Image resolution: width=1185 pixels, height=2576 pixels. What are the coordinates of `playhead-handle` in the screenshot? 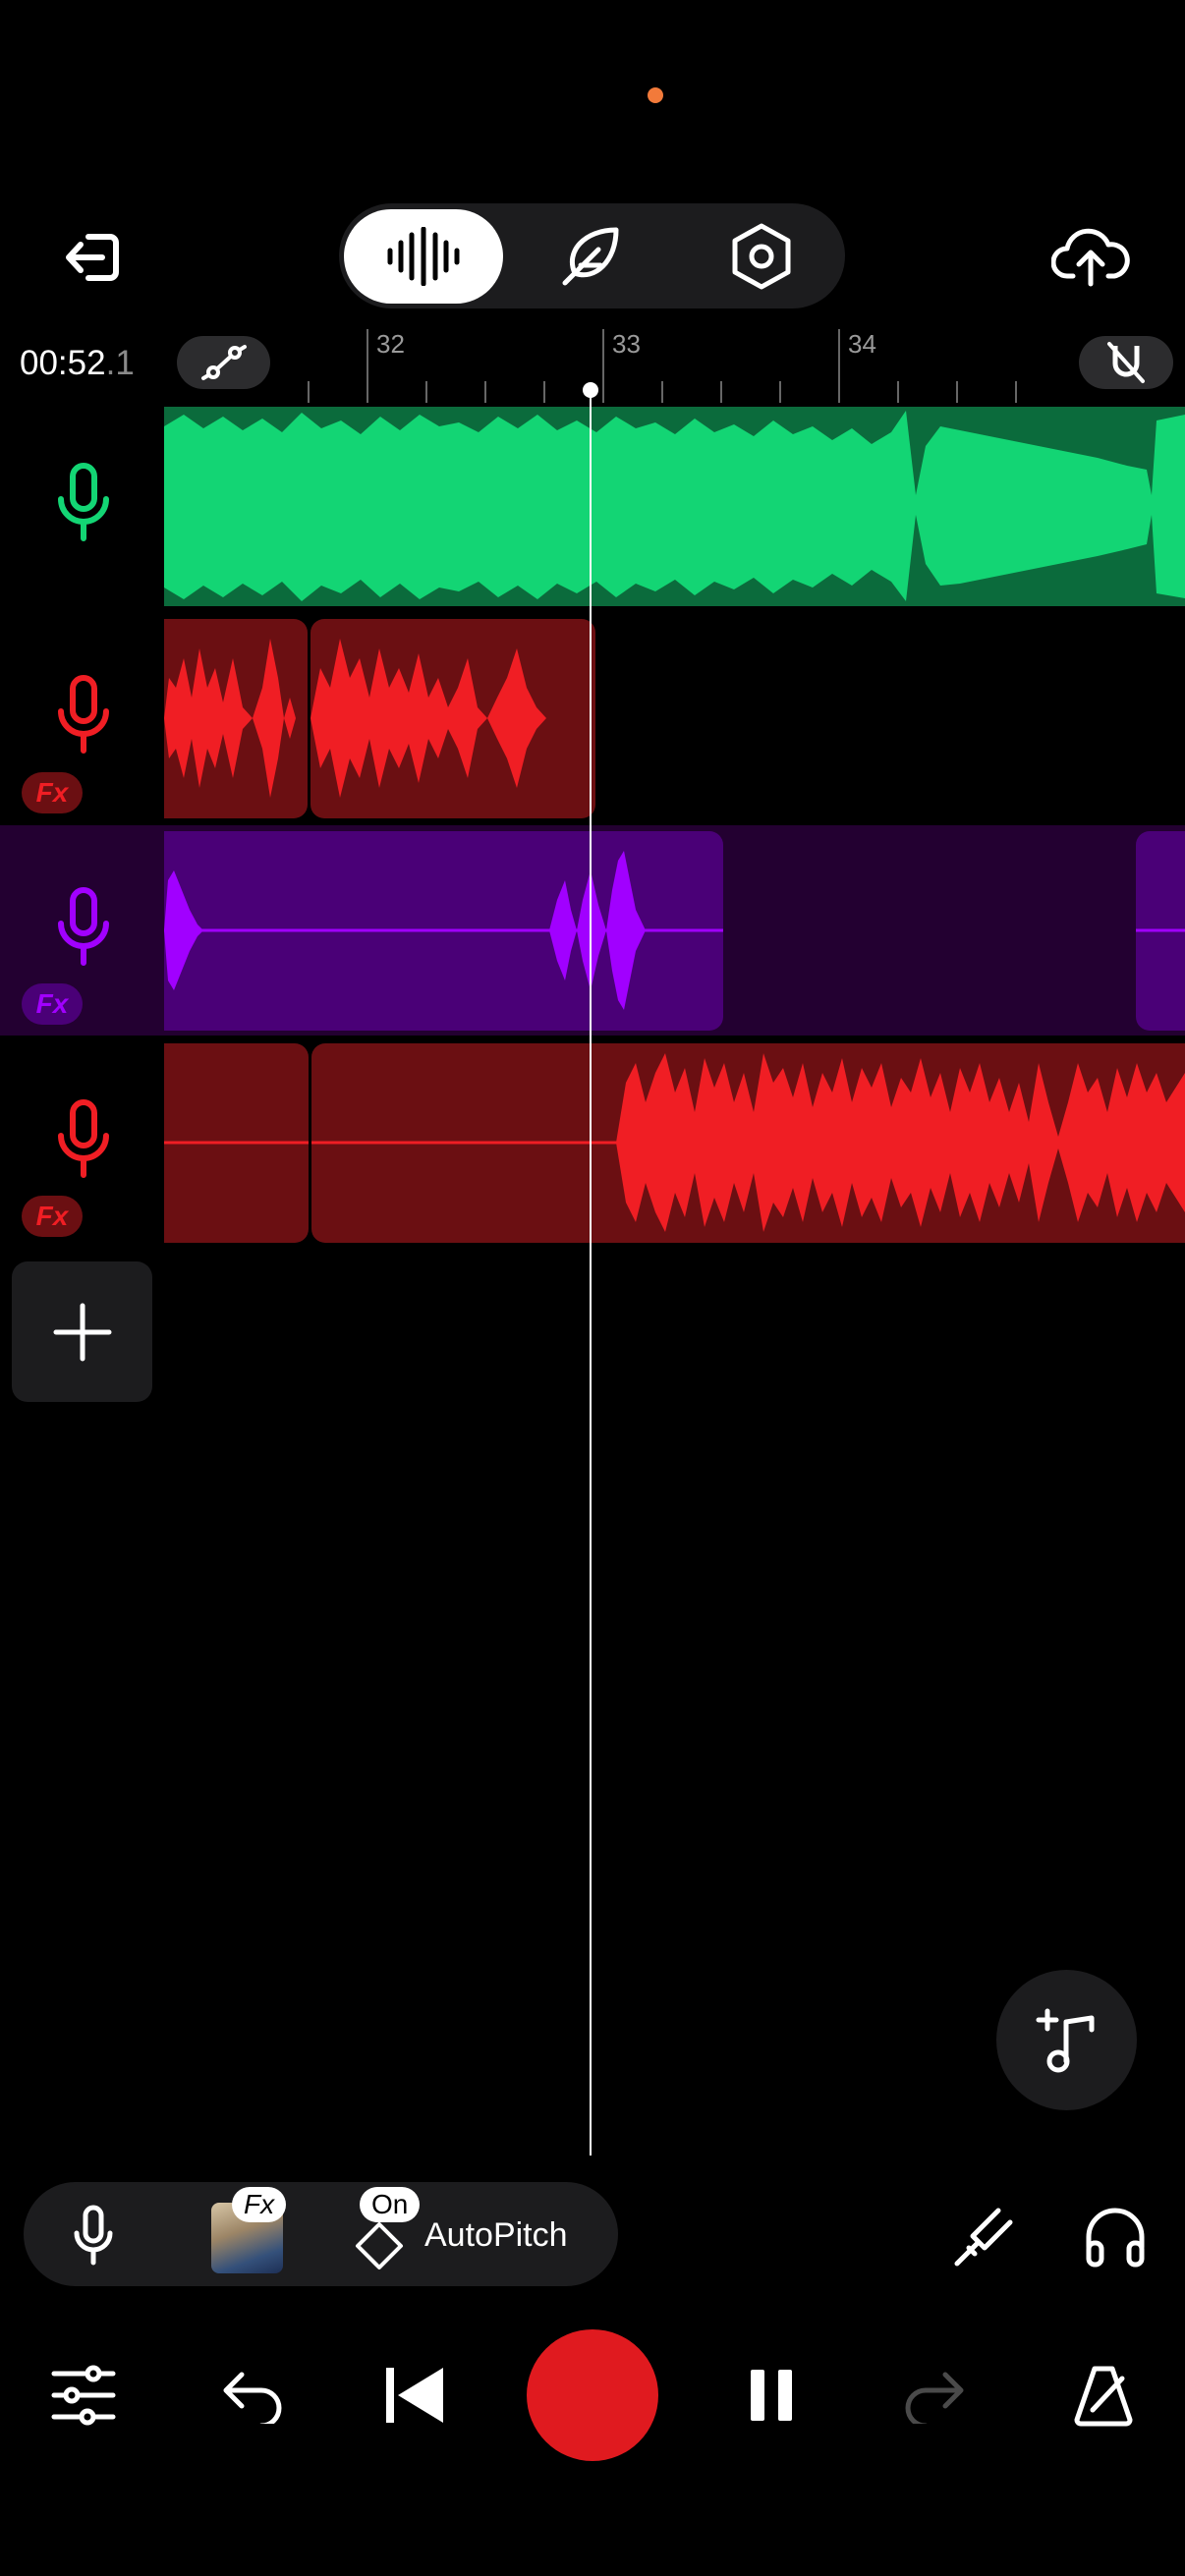 It's located at (591, 390).